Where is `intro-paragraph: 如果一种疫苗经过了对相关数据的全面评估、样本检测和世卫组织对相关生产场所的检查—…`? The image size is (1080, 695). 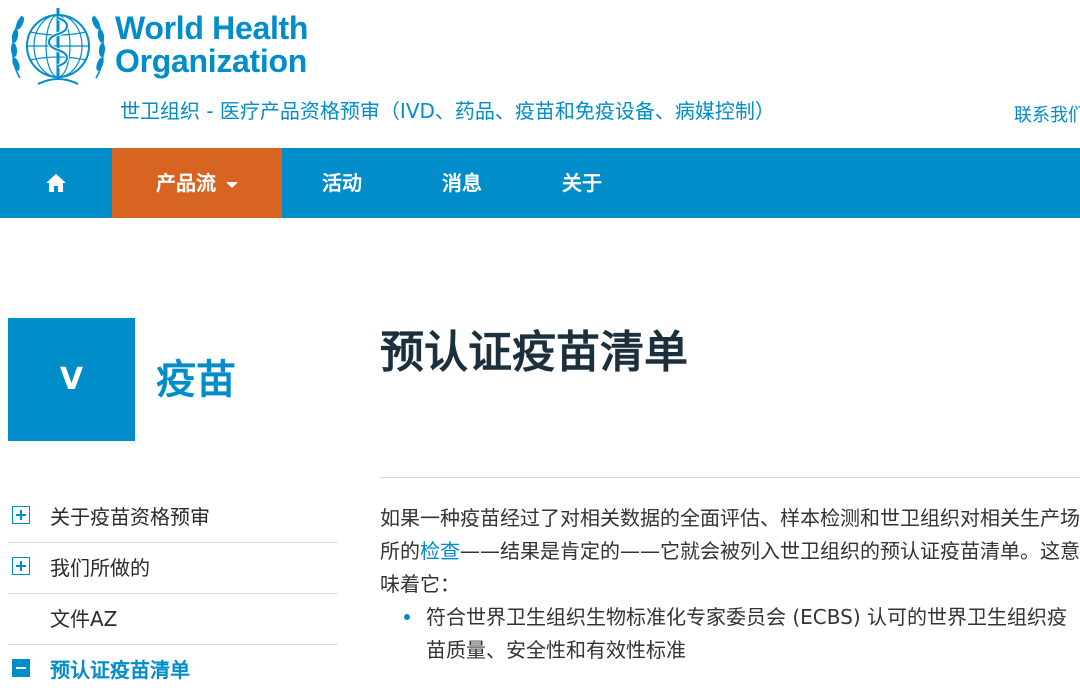 intro-paragraph: 如果一种疫苗经过了对相关数据的全面评估、样本检测和世卫组织对相关生产场所的检查—… is located at coordinates (730, 551).